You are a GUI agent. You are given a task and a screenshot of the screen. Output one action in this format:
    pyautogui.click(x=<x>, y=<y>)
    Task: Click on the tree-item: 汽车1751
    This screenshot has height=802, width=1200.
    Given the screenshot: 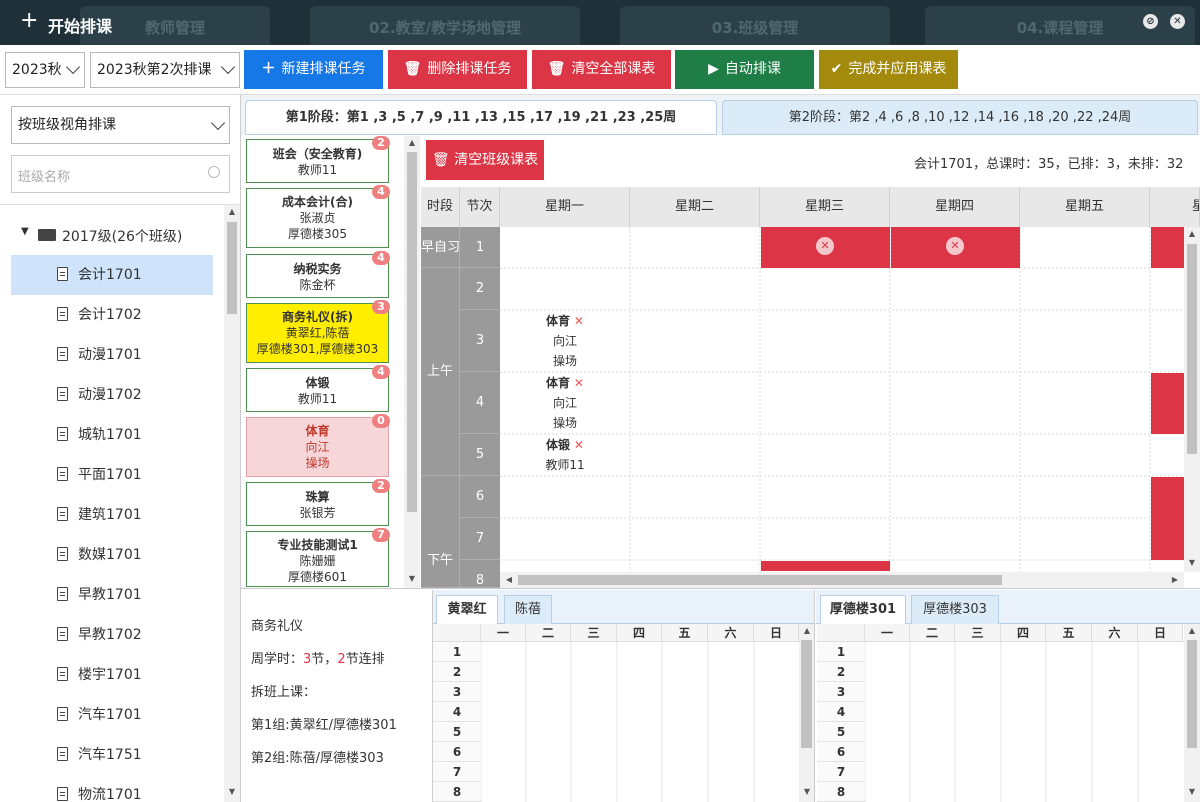 What is the action you would take?
    pyautogui.click(x=112, y=755)
    